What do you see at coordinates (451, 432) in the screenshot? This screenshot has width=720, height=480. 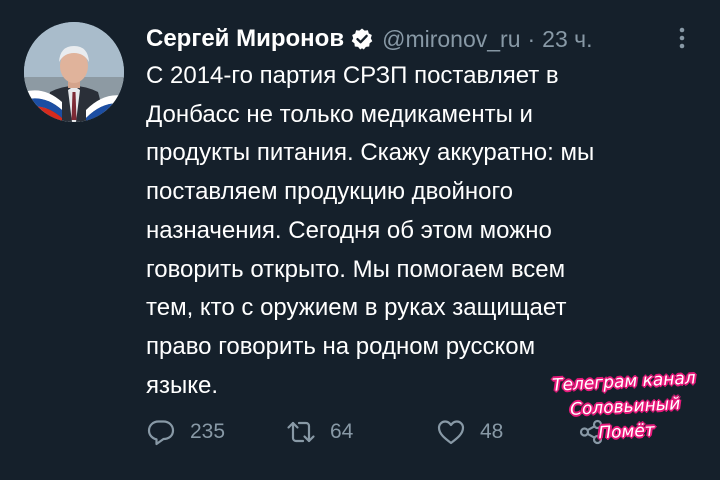 I see `heart-icon` at bounding box center [451, 432].